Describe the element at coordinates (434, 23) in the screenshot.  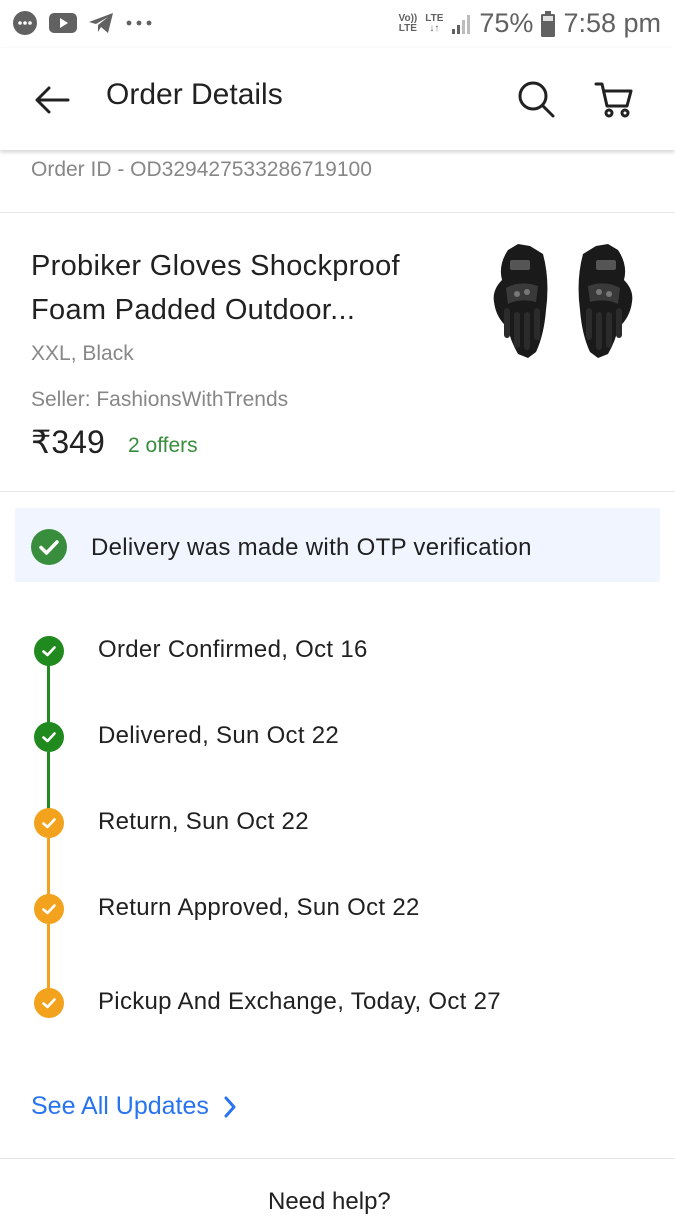
I see `lte-indicator: LTE ↓↑` at that location.